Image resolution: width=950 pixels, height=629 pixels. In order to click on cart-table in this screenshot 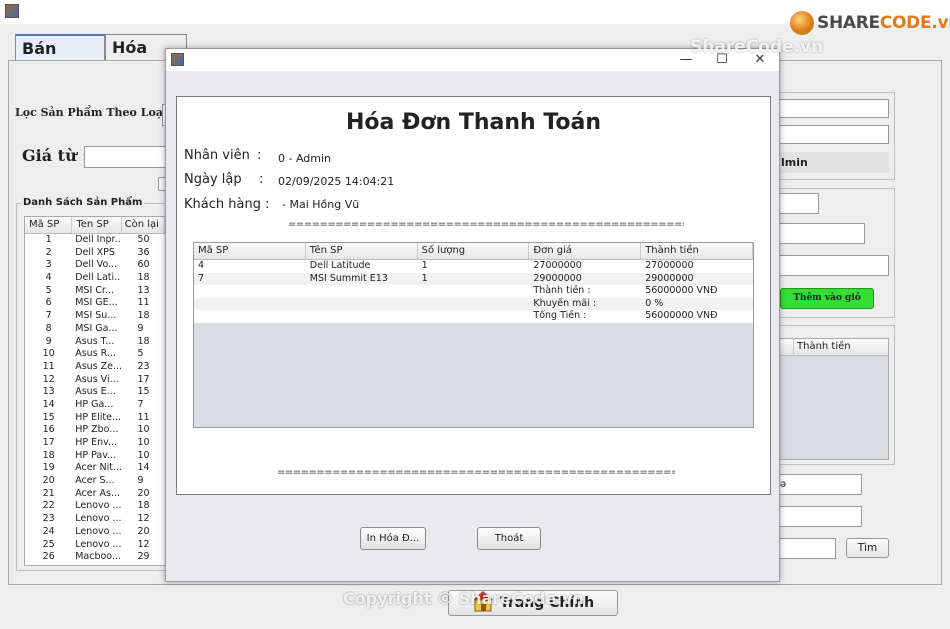, I will do `click(834, 399)`.